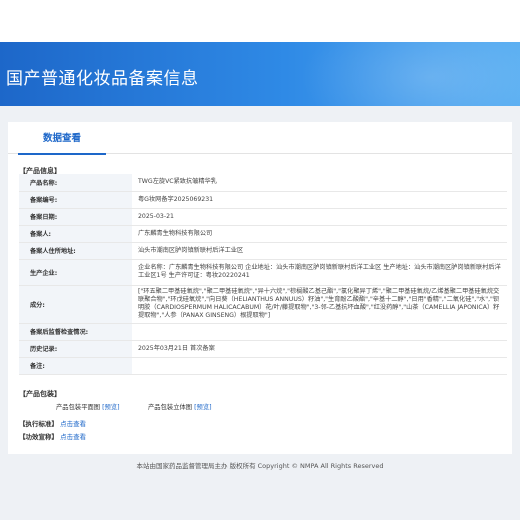 This screenshot has width=520, height=520. Describe the element at coordinates (75, 217) in the screenshot. I see `row-label: 备案日期:` at that location.